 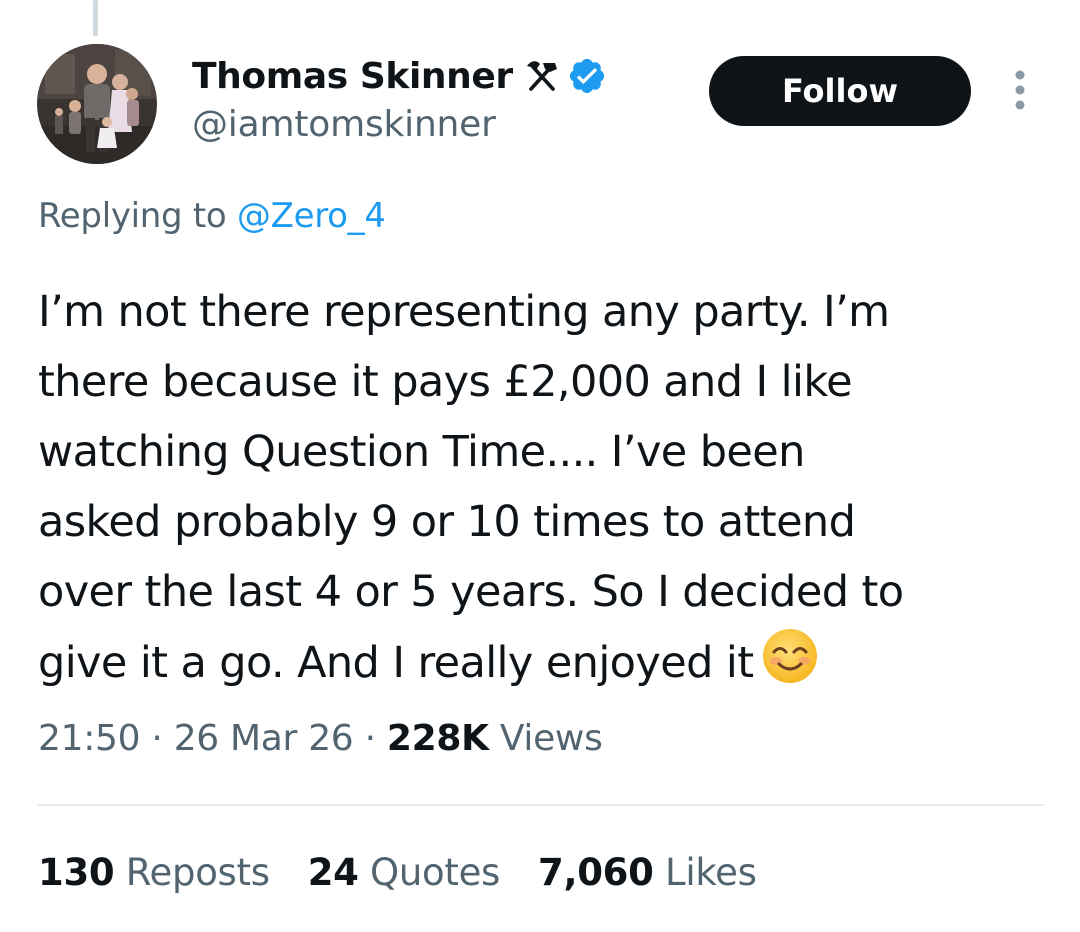 I want to click on tweet-text-line: there because it pays £2,000 and I like, so click(x=445, y=382).